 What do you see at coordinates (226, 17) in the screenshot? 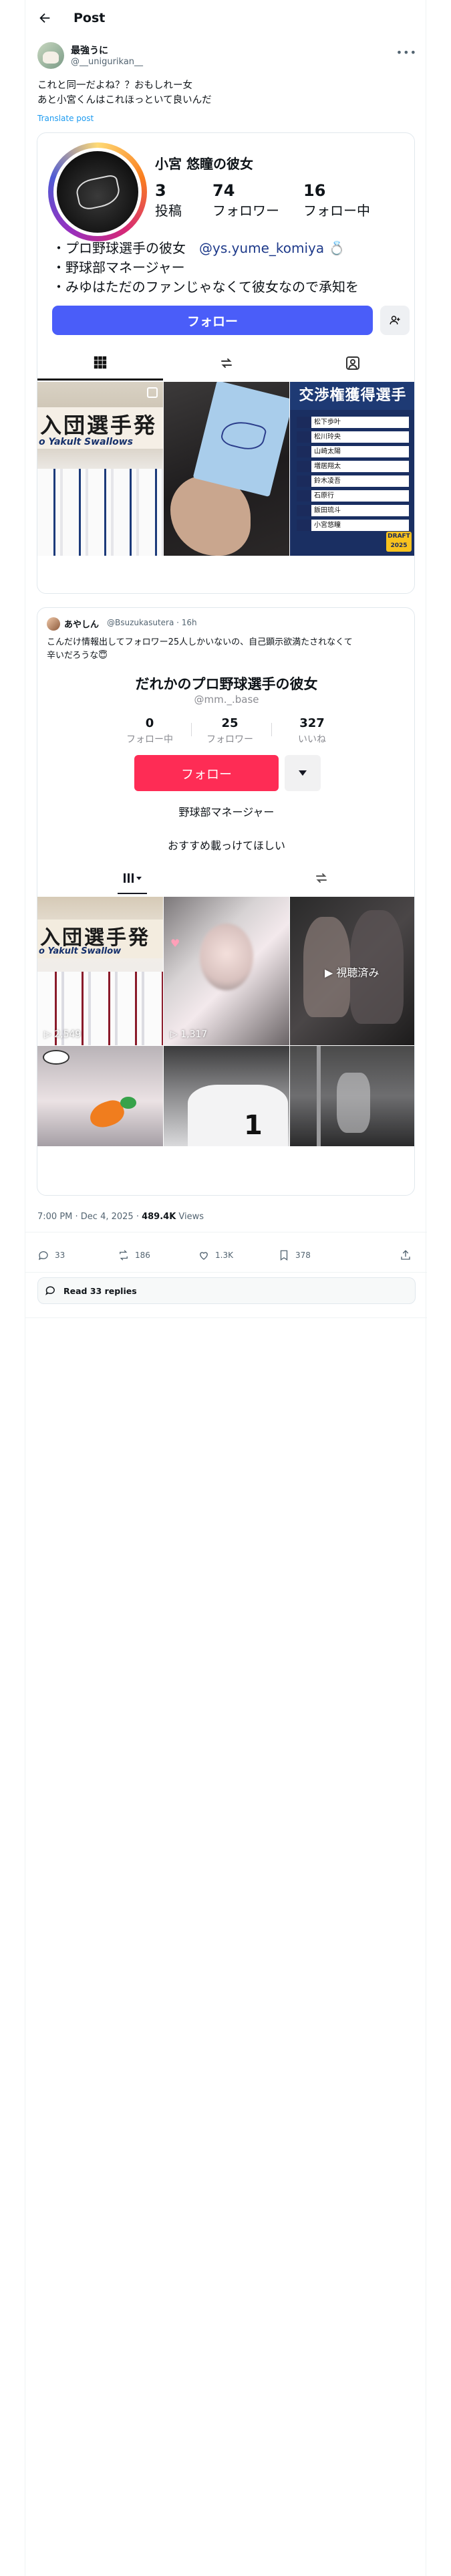
I see `top-bar: Post` at bounding box center [226, 17].